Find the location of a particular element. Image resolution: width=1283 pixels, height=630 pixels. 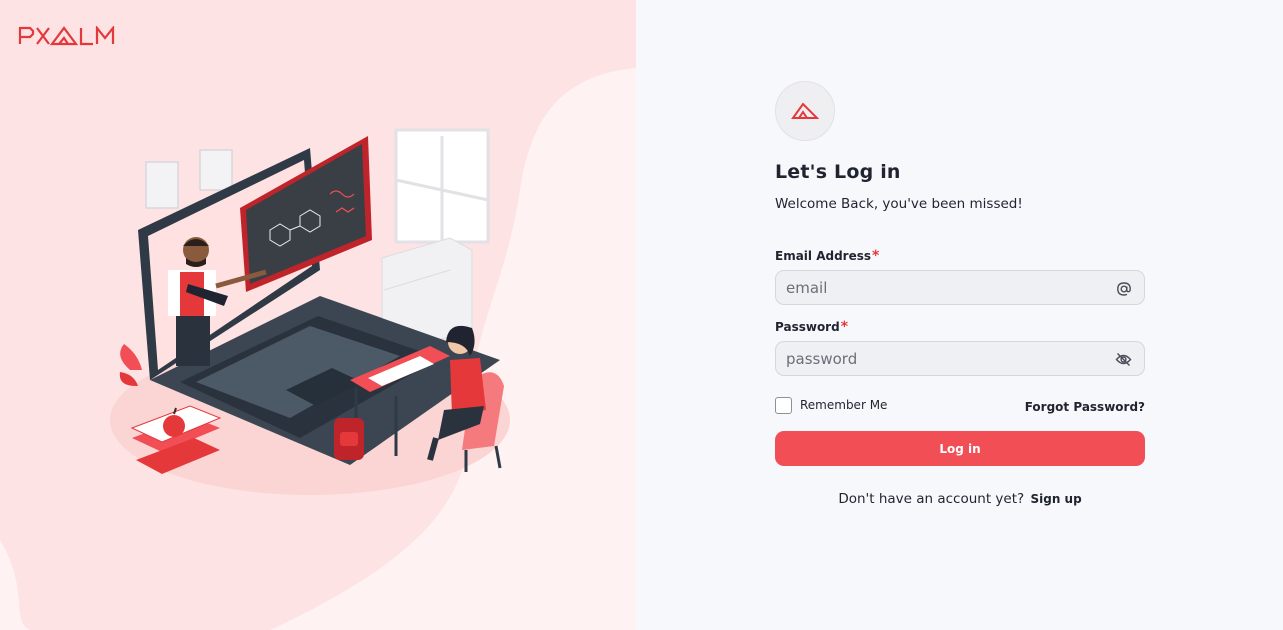

login-button: Log in is located at coordinates (960, 448).